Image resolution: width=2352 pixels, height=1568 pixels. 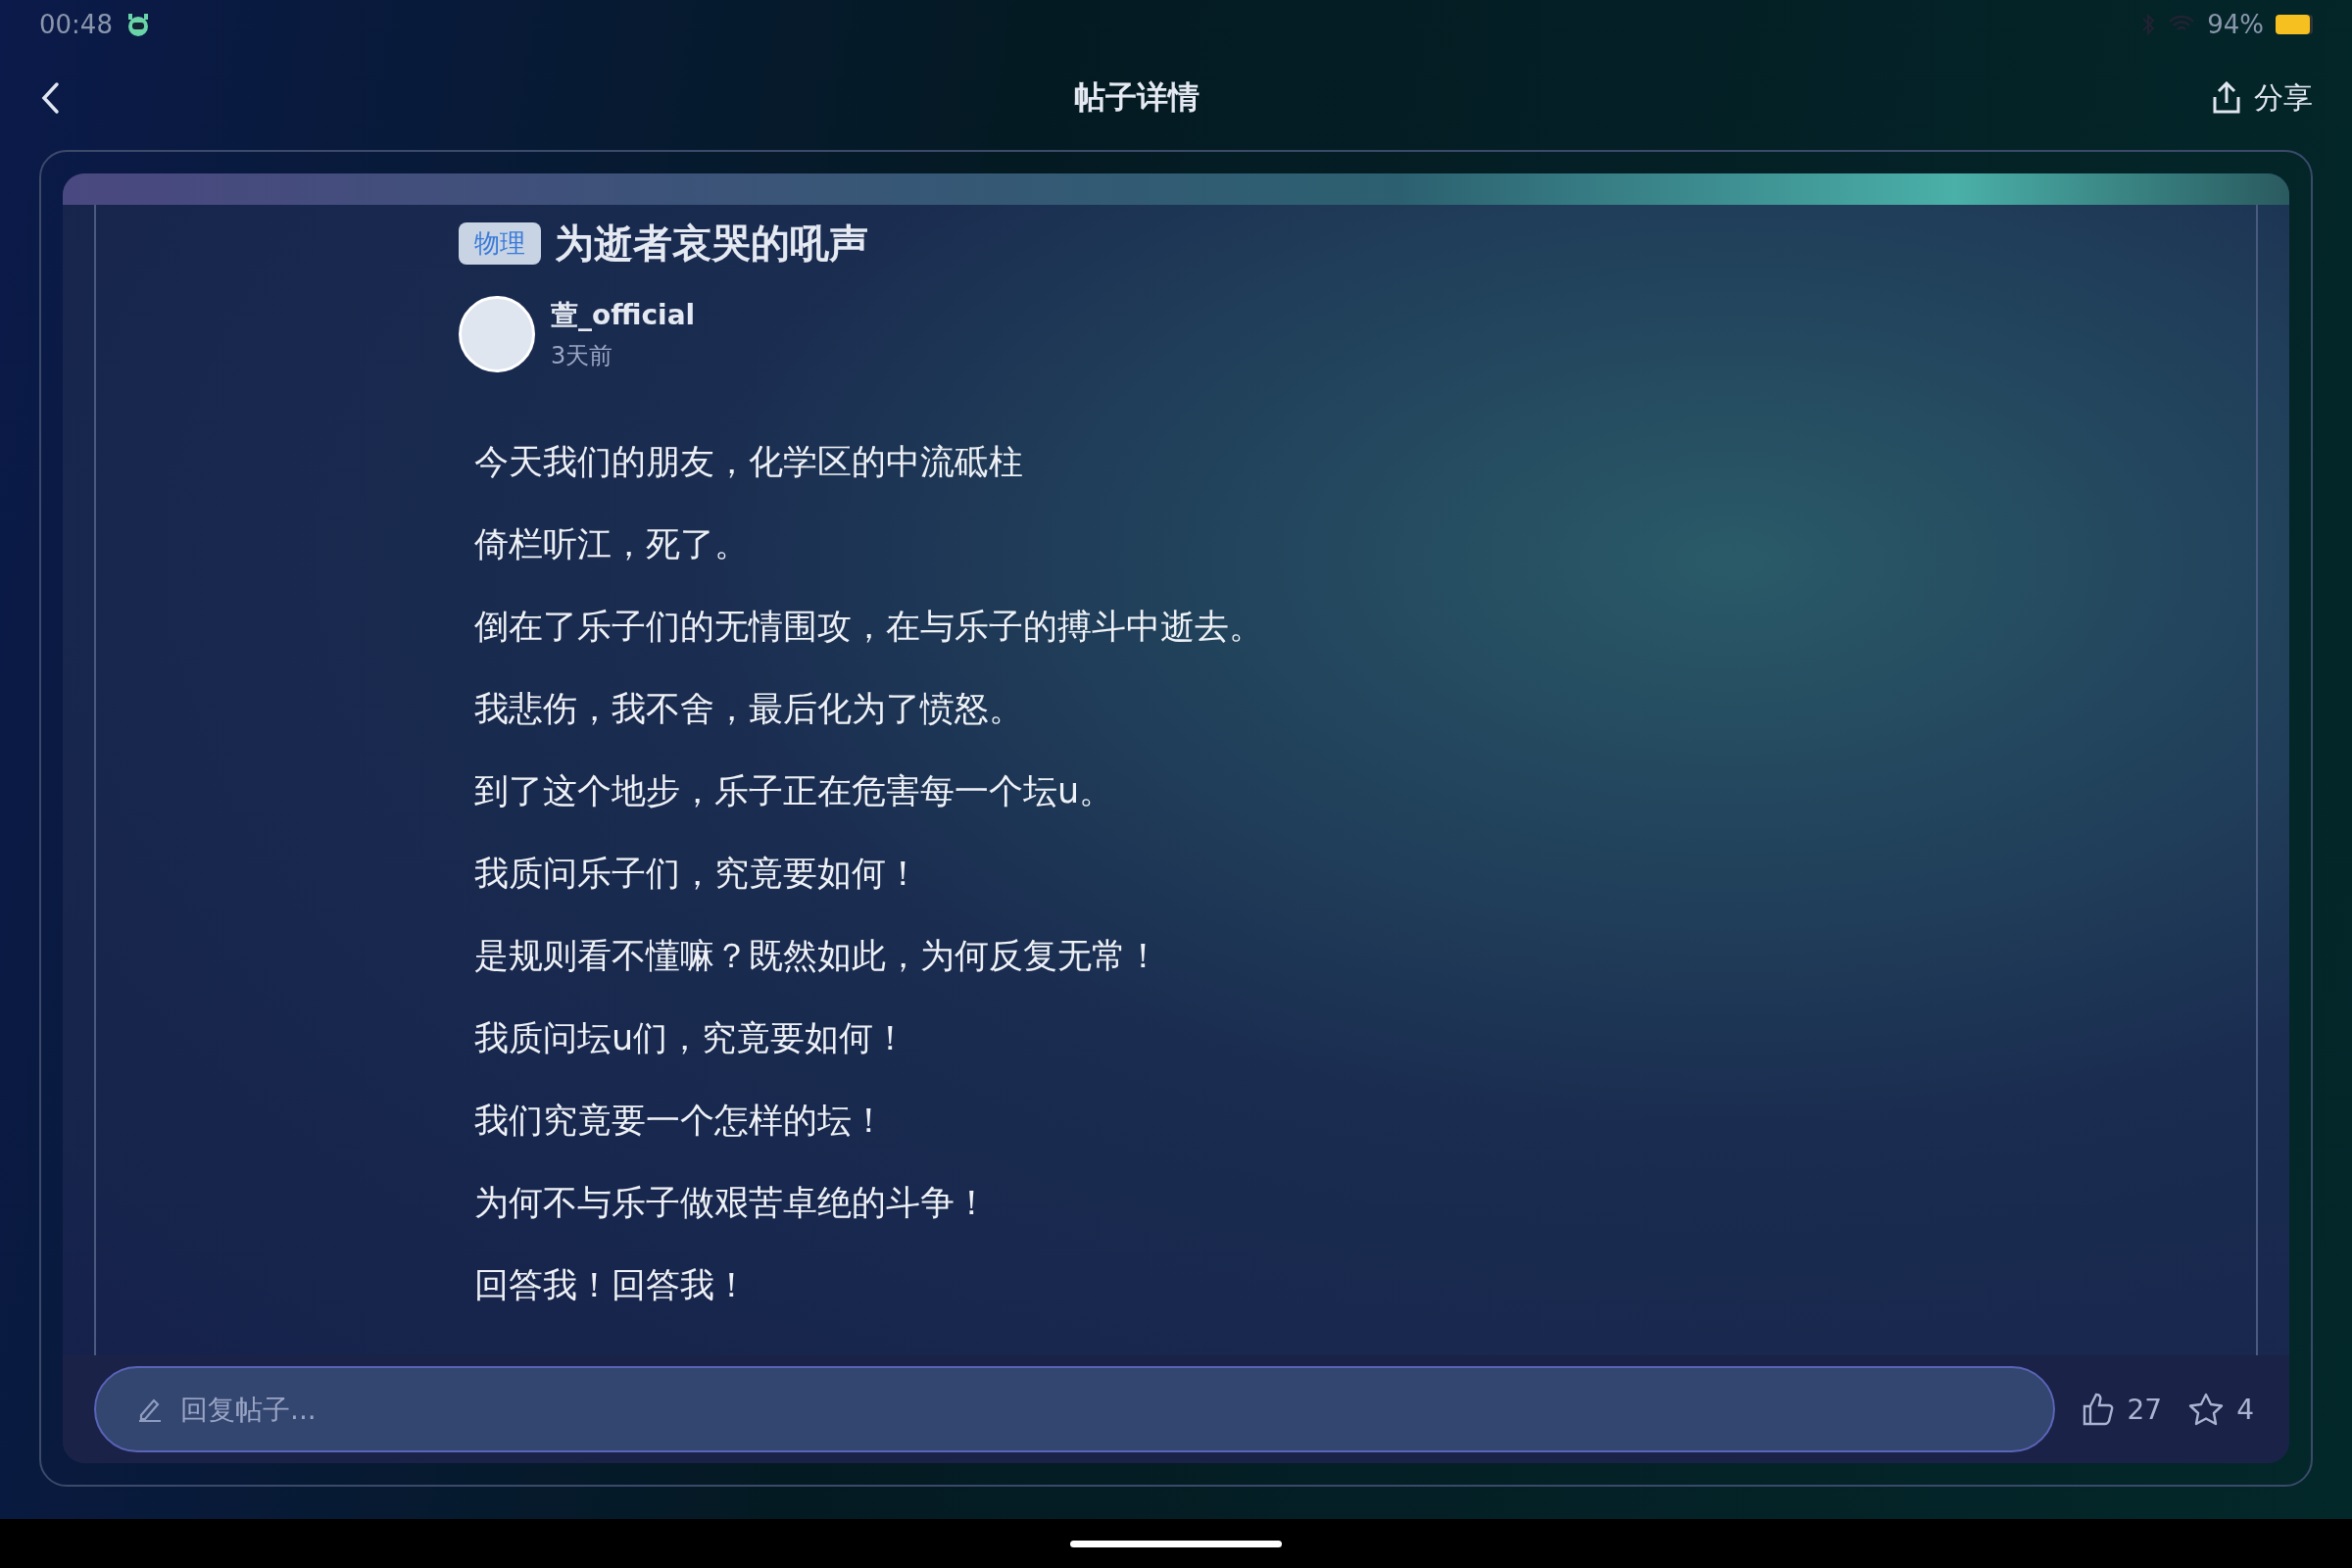 What do you see at coordinates (612, 1285) in the screenshot?
I see `post-text-line: 回答我！回答我！` at bounding box center [612, 1285].